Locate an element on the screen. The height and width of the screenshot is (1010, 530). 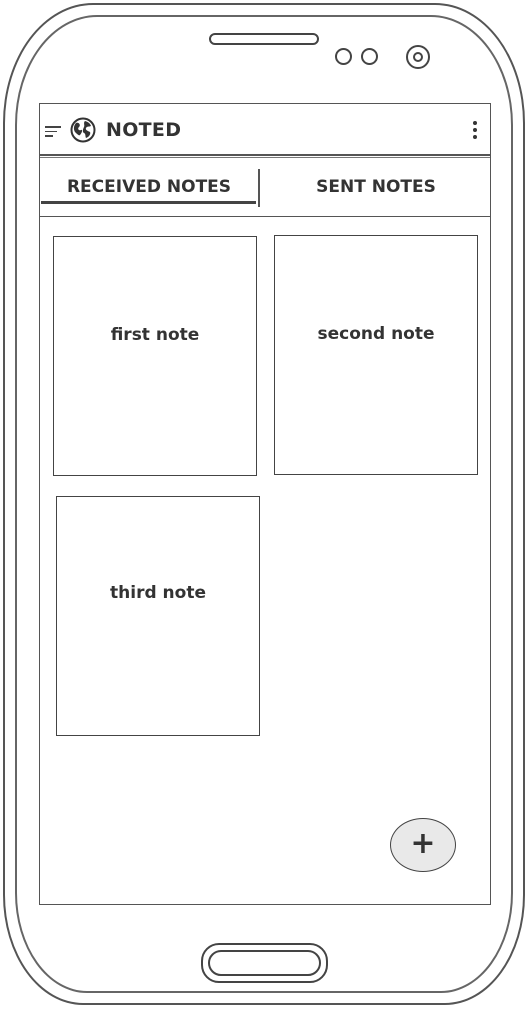
tab-received-notes: RECEIVED NOTES is located at coordinates (149, 187).